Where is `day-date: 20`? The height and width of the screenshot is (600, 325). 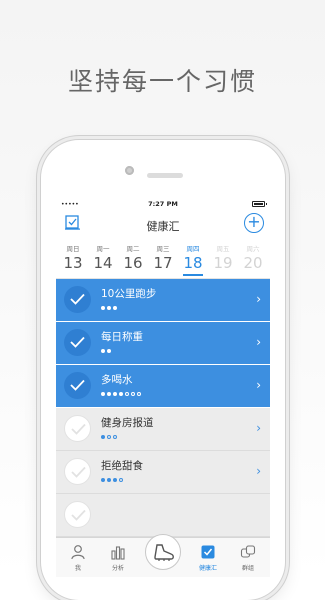
day-date: 20 is located at coordinates (253, 263).